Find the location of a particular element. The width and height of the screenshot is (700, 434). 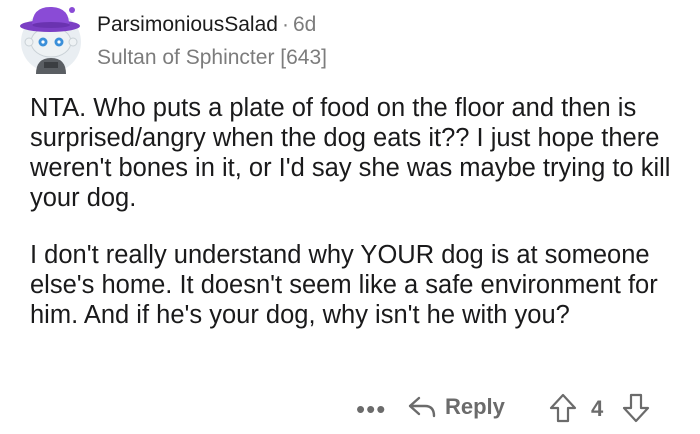

comment-meta: ParsimoniousSalad · 6d is located at coordinates (206, 25).